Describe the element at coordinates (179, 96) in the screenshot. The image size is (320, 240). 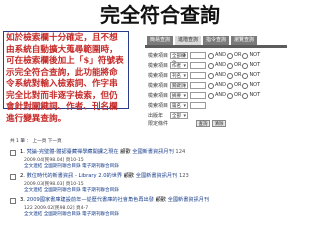
I see `field-select: 摘要` at that location.